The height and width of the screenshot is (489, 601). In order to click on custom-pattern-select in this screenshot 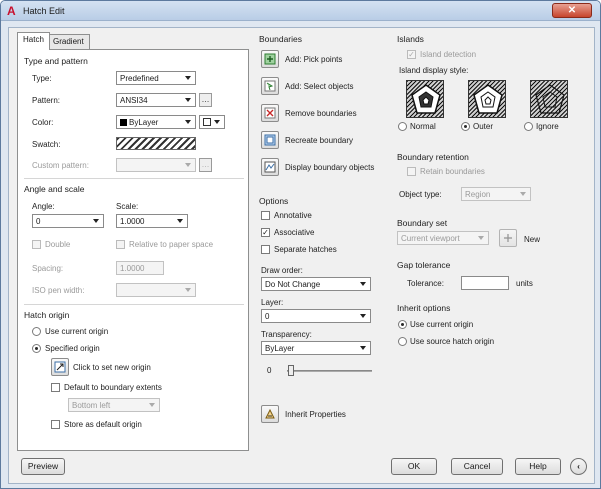, I will do `click(156, 165)`.